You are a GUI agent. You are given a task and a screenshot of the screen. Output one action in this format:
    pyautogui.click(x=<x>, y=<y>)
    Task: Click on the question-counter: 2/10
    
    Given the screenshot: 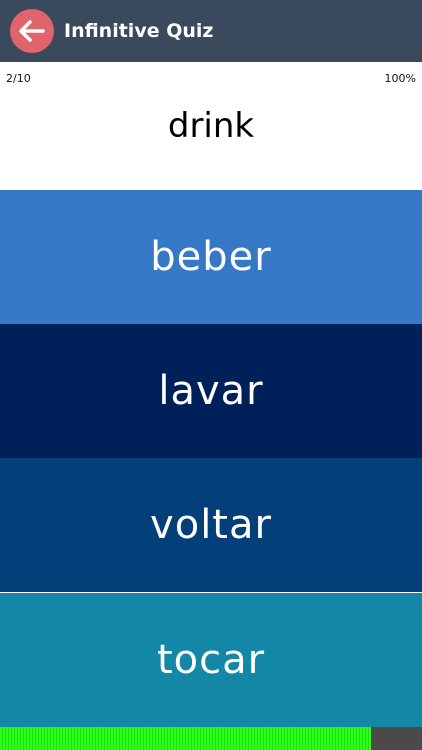 What is the action you would take?
    pyautogui.click(x=18, y=78)
    